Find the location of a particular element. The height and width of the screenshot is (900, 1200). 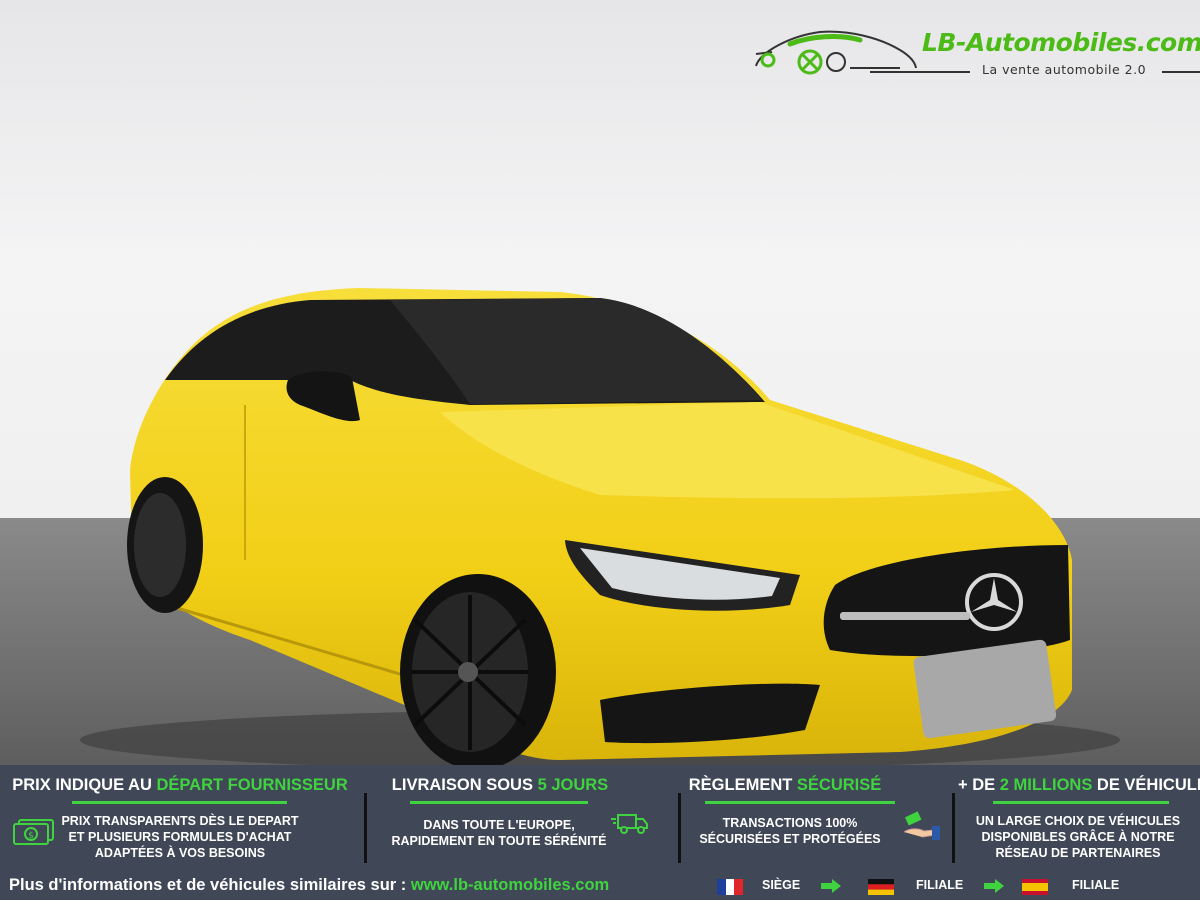

feature-title: PRIX INDIQUE AU DÉPART FOURNISSEUR is located at coordinates (180, 785).